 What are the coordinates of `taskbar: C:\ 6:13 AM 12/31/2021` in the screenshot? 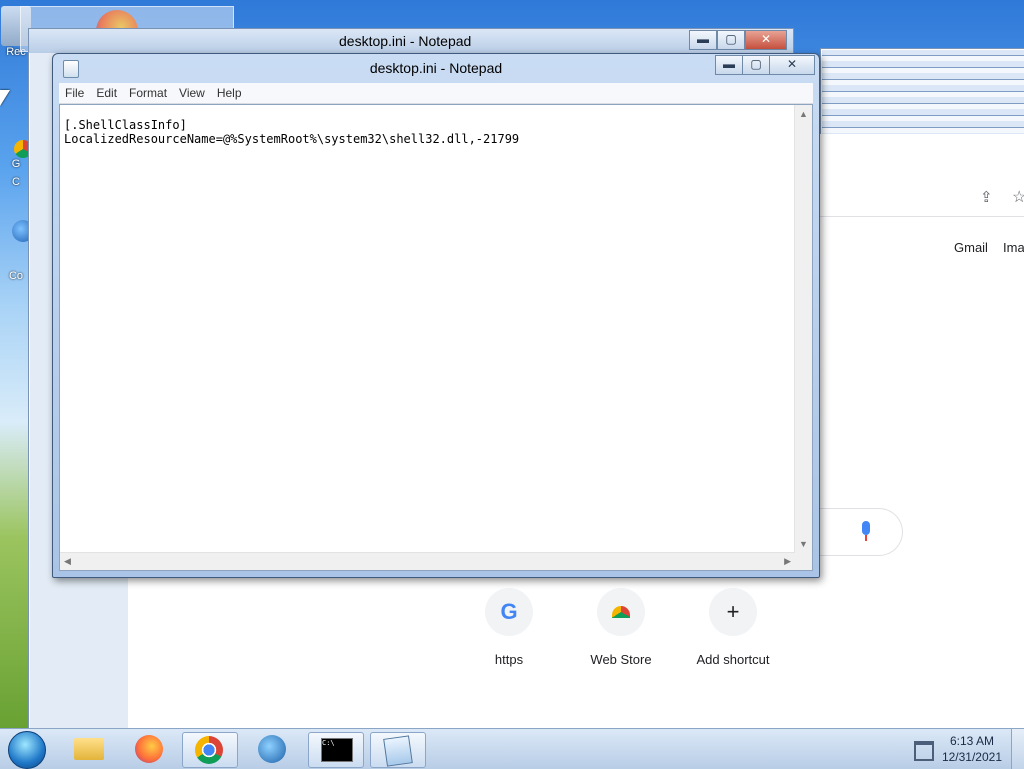 It's located at (512, 748).